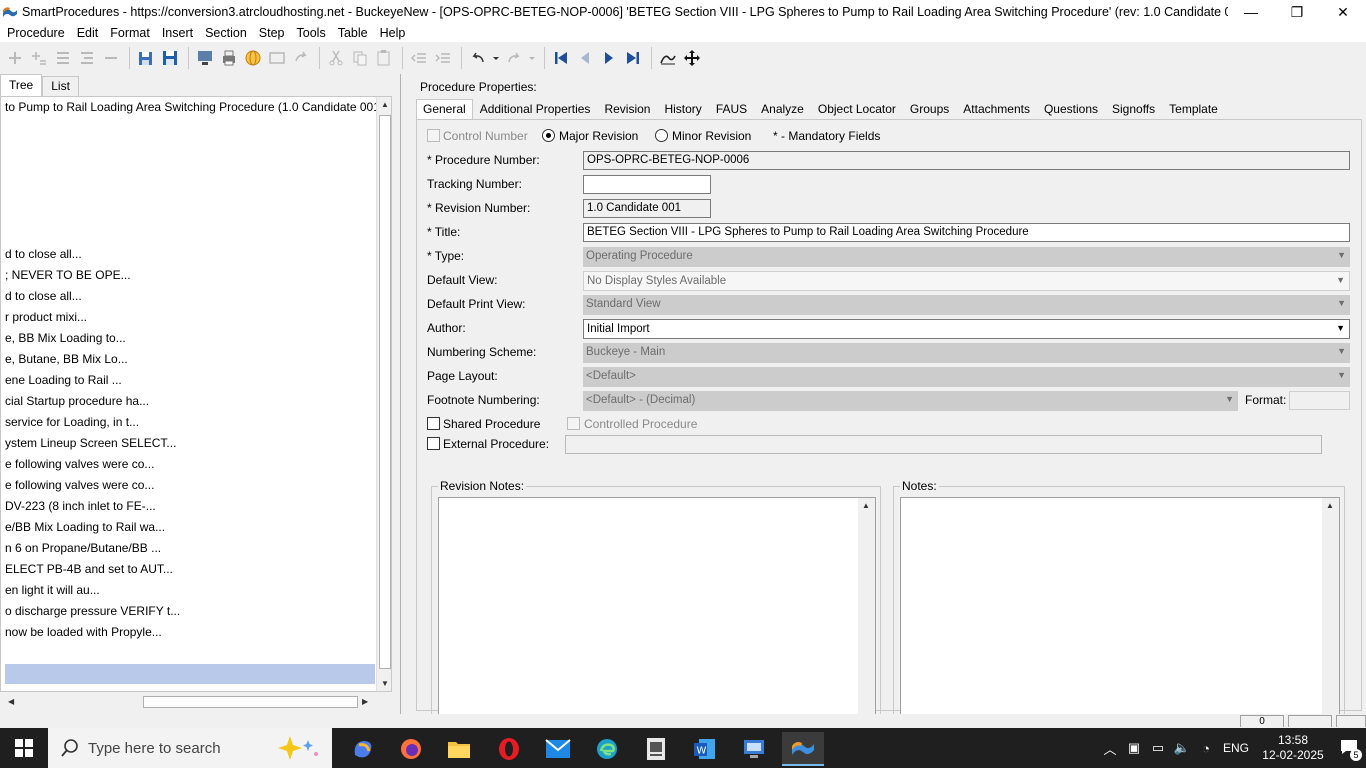  Describe the element at coordinates (419, 58) in the screenshot. I see `outdent-icon` at that location.